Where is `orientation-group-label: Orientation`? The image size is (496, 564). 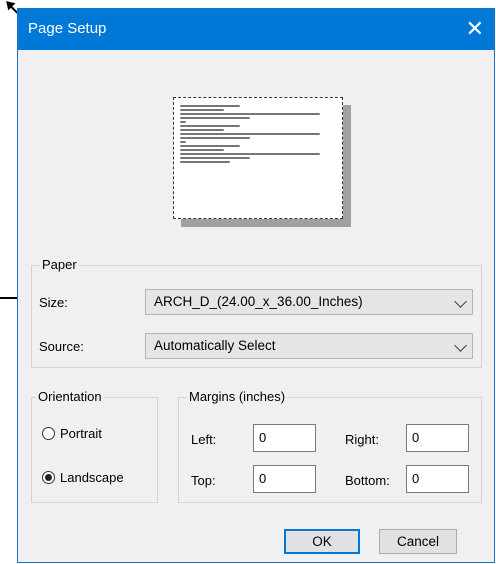
orientation-group-label: Orientation is located at coordinates (70, 397).